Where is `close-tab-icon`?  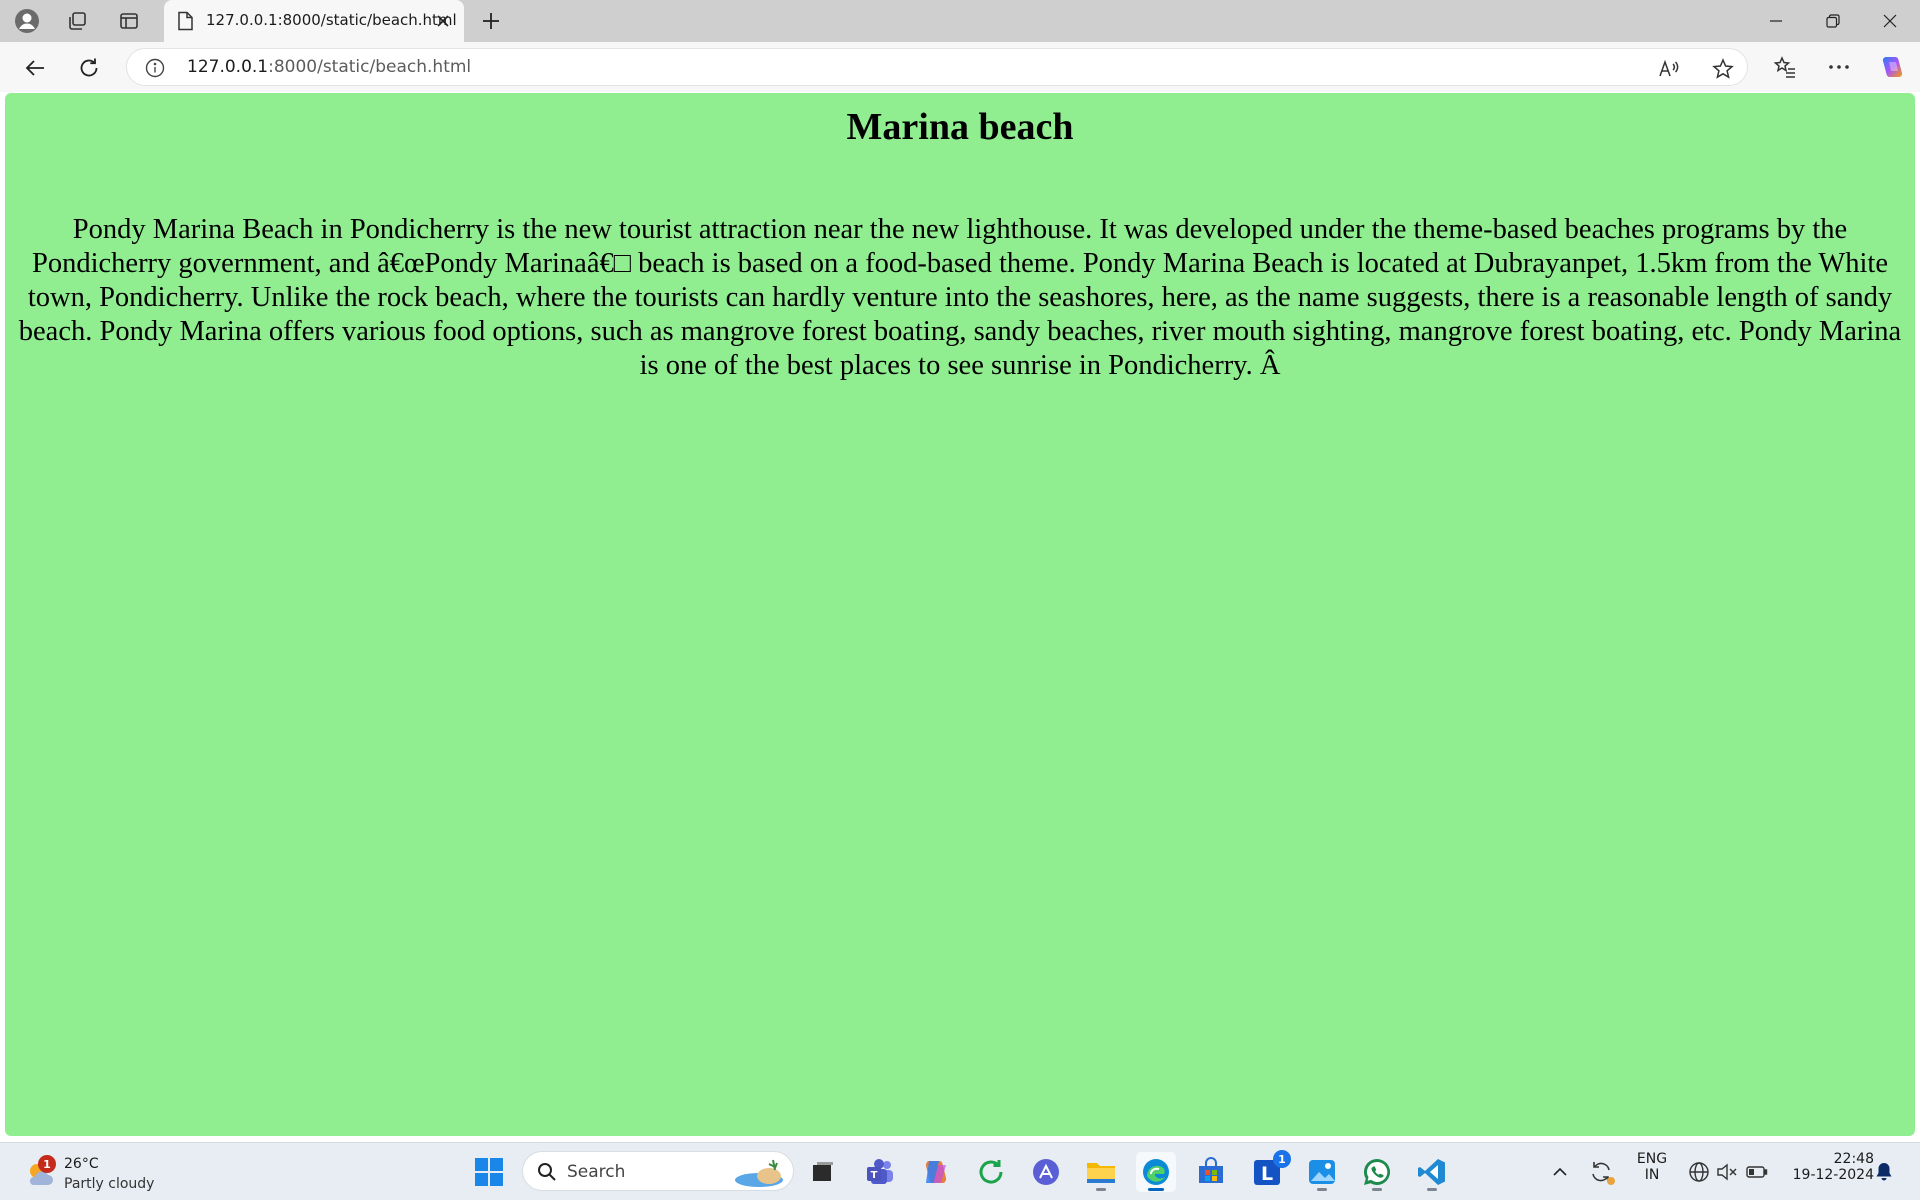
close-tab-icon is located at coordinates (443, 21).